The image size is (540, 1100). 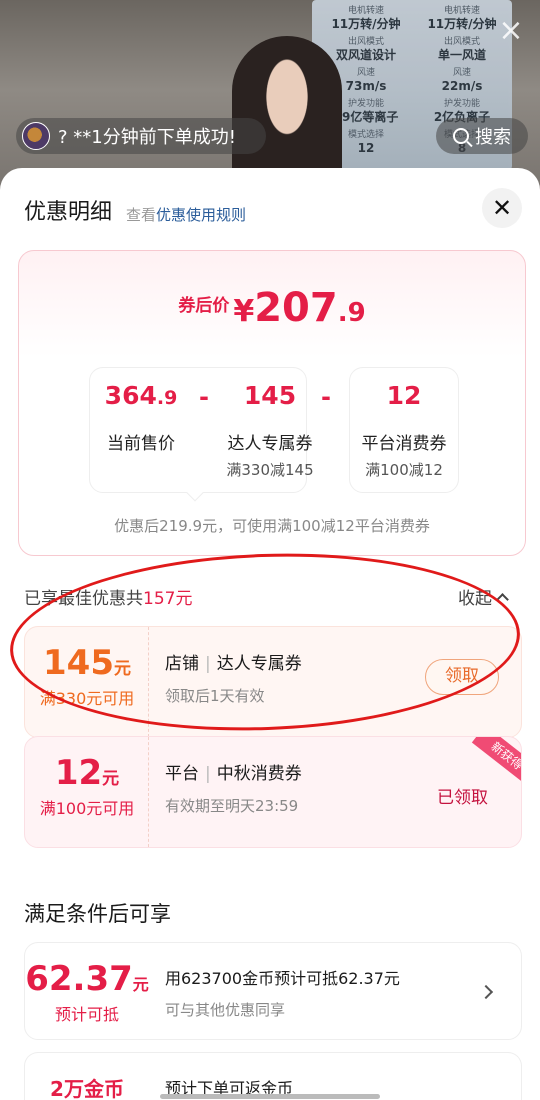 I want to click on coin-deduction-number: 62.37, so click(x=79, y=979).